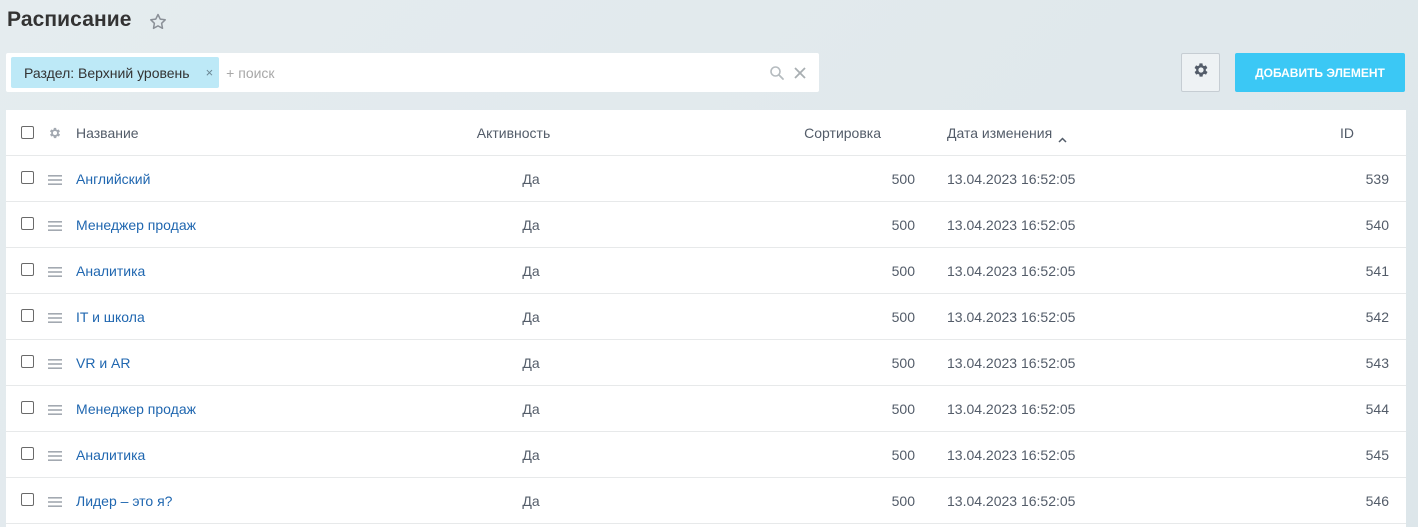 Image resolution: width=1418 pixels, height=527 pixels. What do you see at coordinates (1347, 317) in the screenshot?
I see `row-id-link: 542` at bounding box center [1347, 317].